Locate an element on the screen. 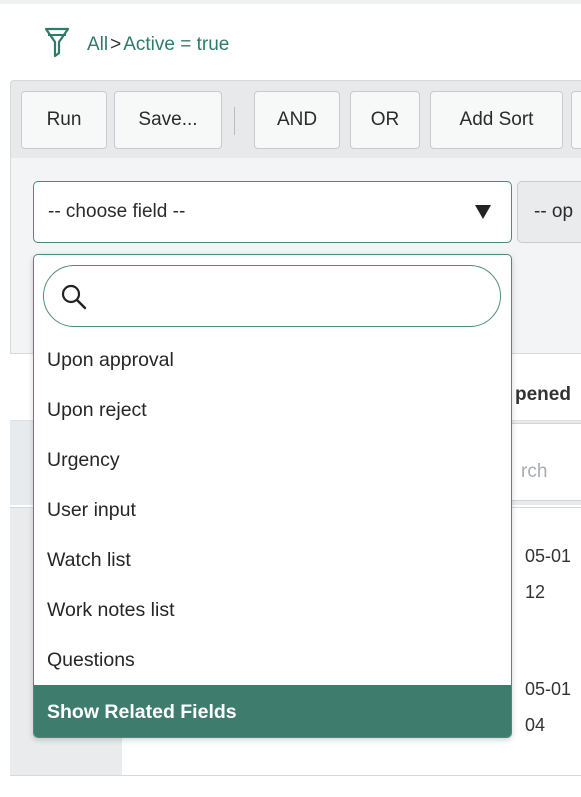 The image size is (581, 797). dropdown-item-work-notes-list: Work notes list is located at coordinates (272, 610).